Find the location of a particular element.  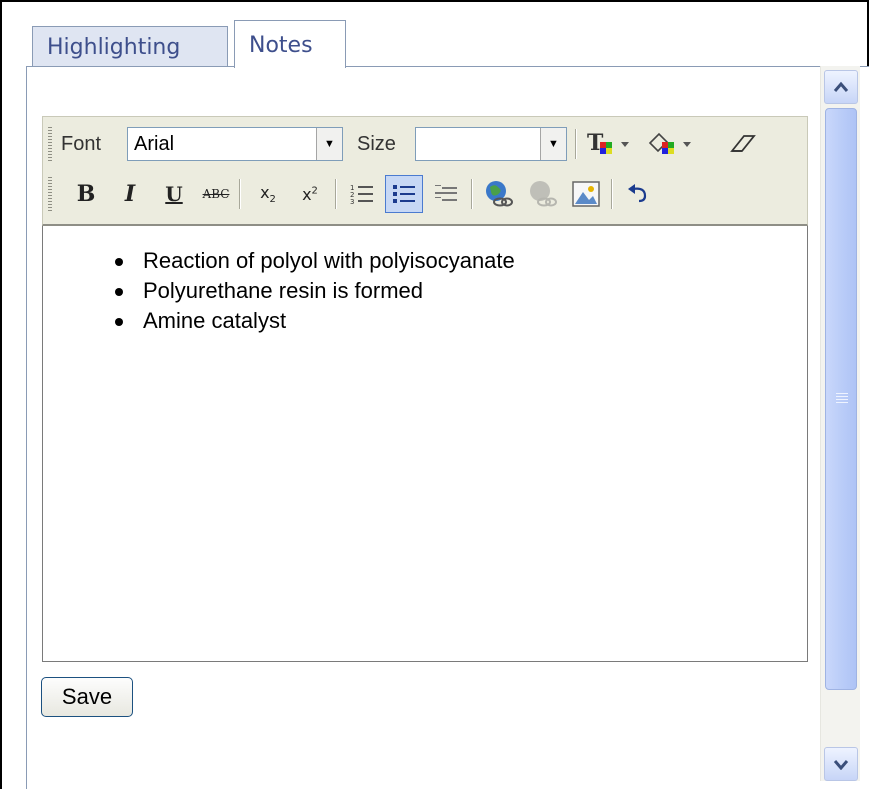

paint-bucket-icon is located at coordinates (669, 143).